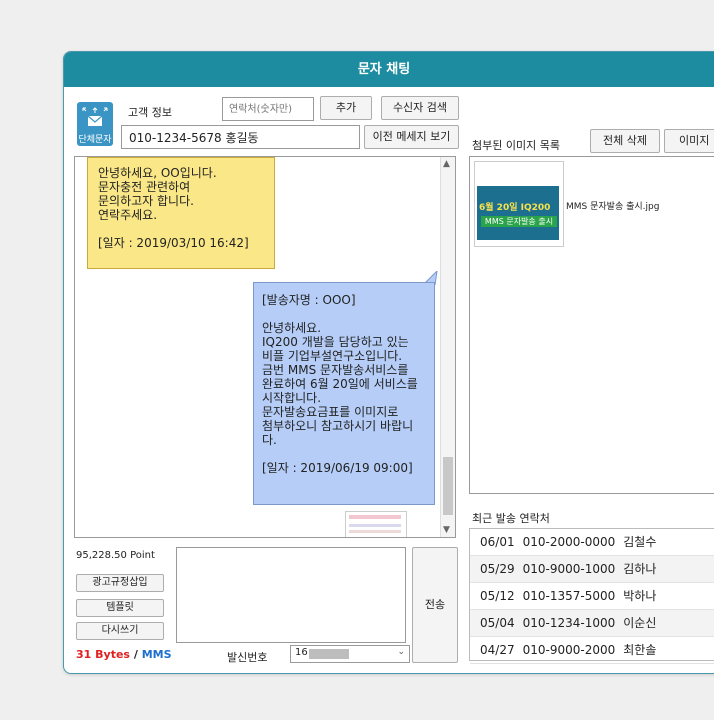  I want to click on chat-scrollbar: ▲ ▼, so click(447, 347).